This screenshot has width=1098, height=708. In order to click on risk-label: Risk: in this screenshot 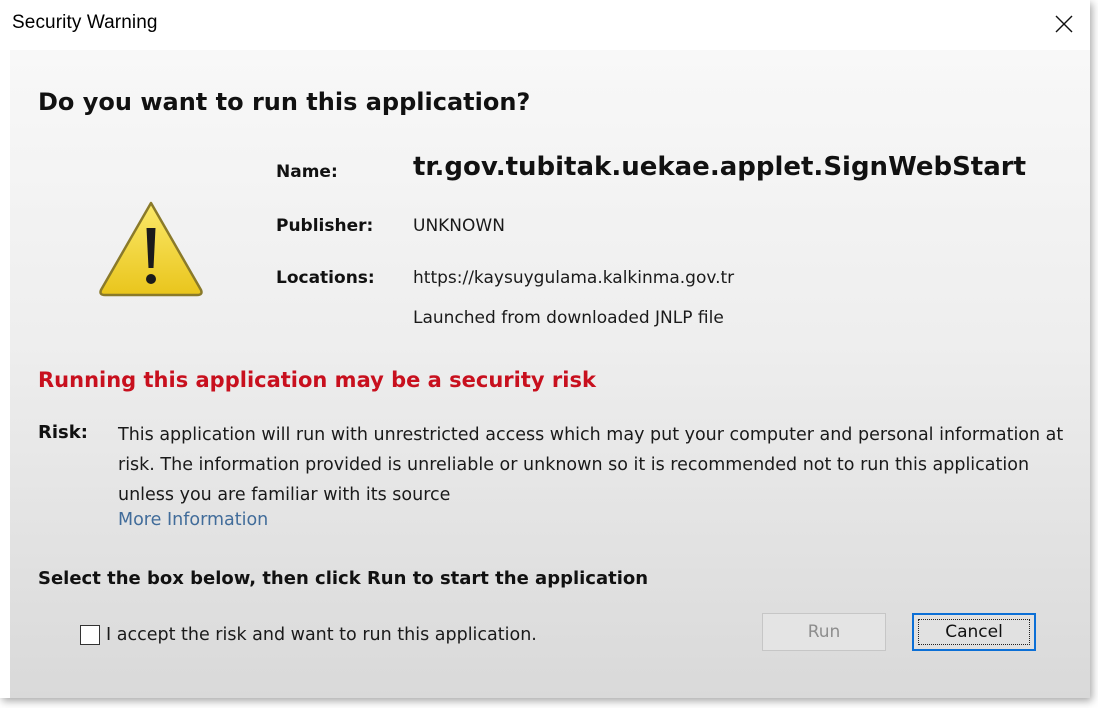, I will do `click(63, 432)`.